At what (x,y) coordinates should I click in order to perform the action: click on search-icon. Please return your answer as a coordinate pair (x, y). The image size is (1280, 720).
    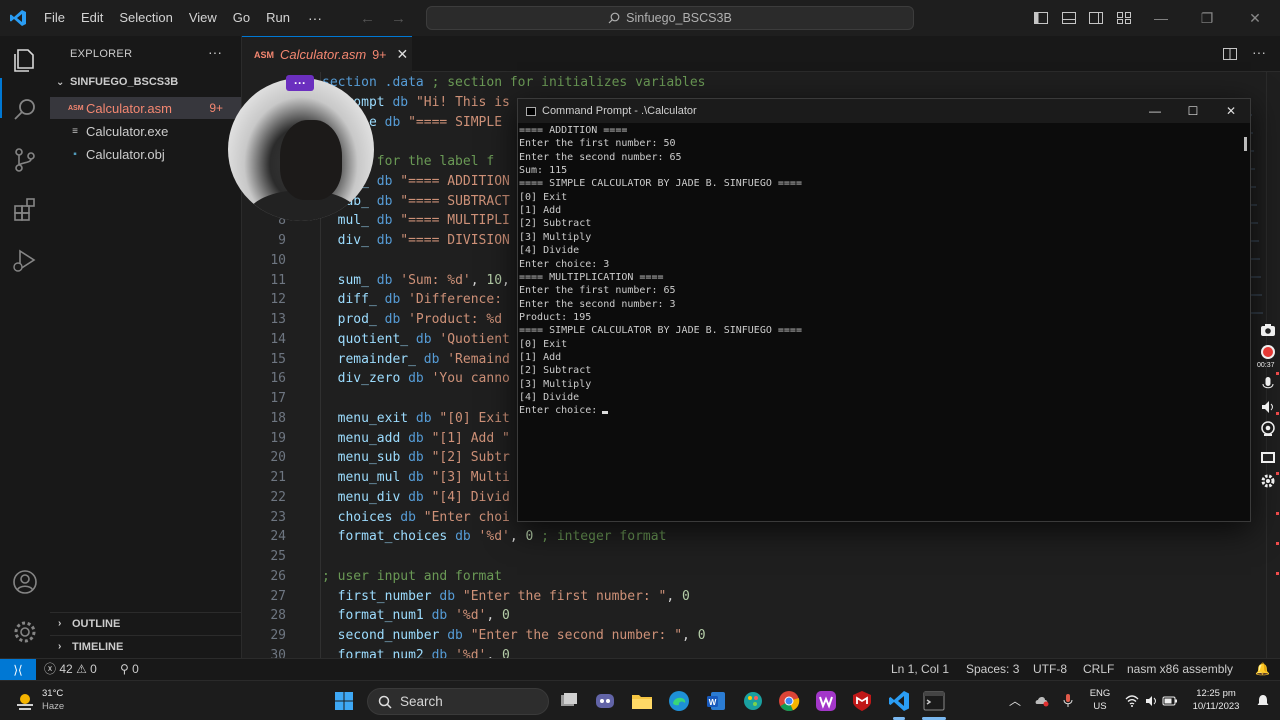
    Looking at the image, I should click on (25, 110).